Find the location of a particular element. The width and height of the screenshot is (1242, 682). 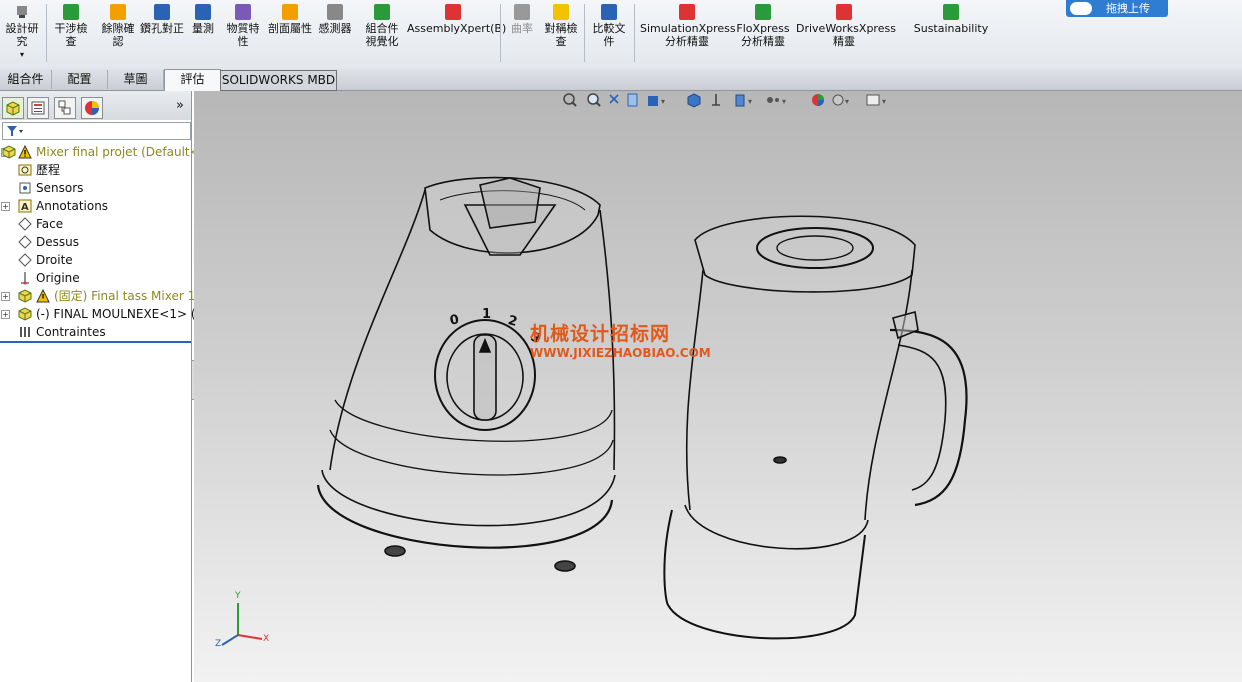

tree-item: Sensors is located at coordinates (95, 188).